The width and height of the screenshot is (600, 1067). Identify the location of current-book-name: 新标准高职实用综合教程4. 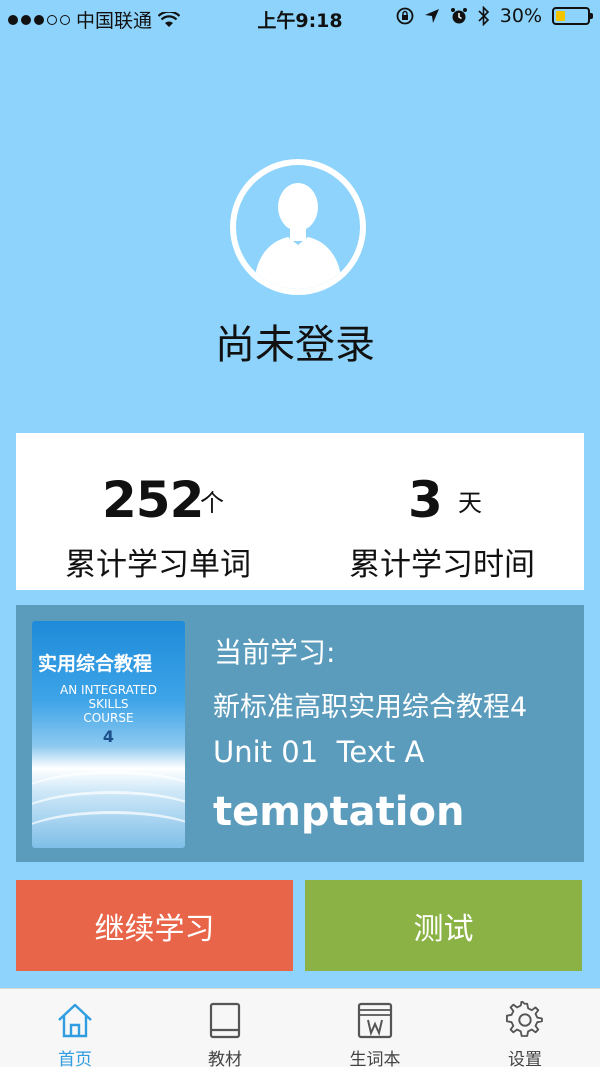
(370, 707).